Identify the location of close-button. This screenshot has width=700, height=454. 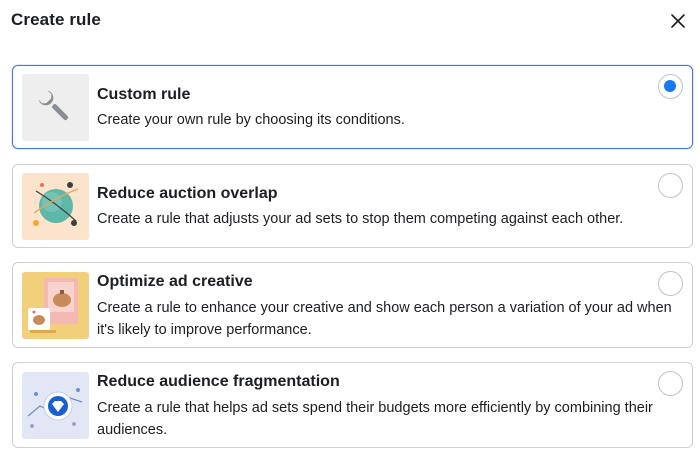
(678, 21).